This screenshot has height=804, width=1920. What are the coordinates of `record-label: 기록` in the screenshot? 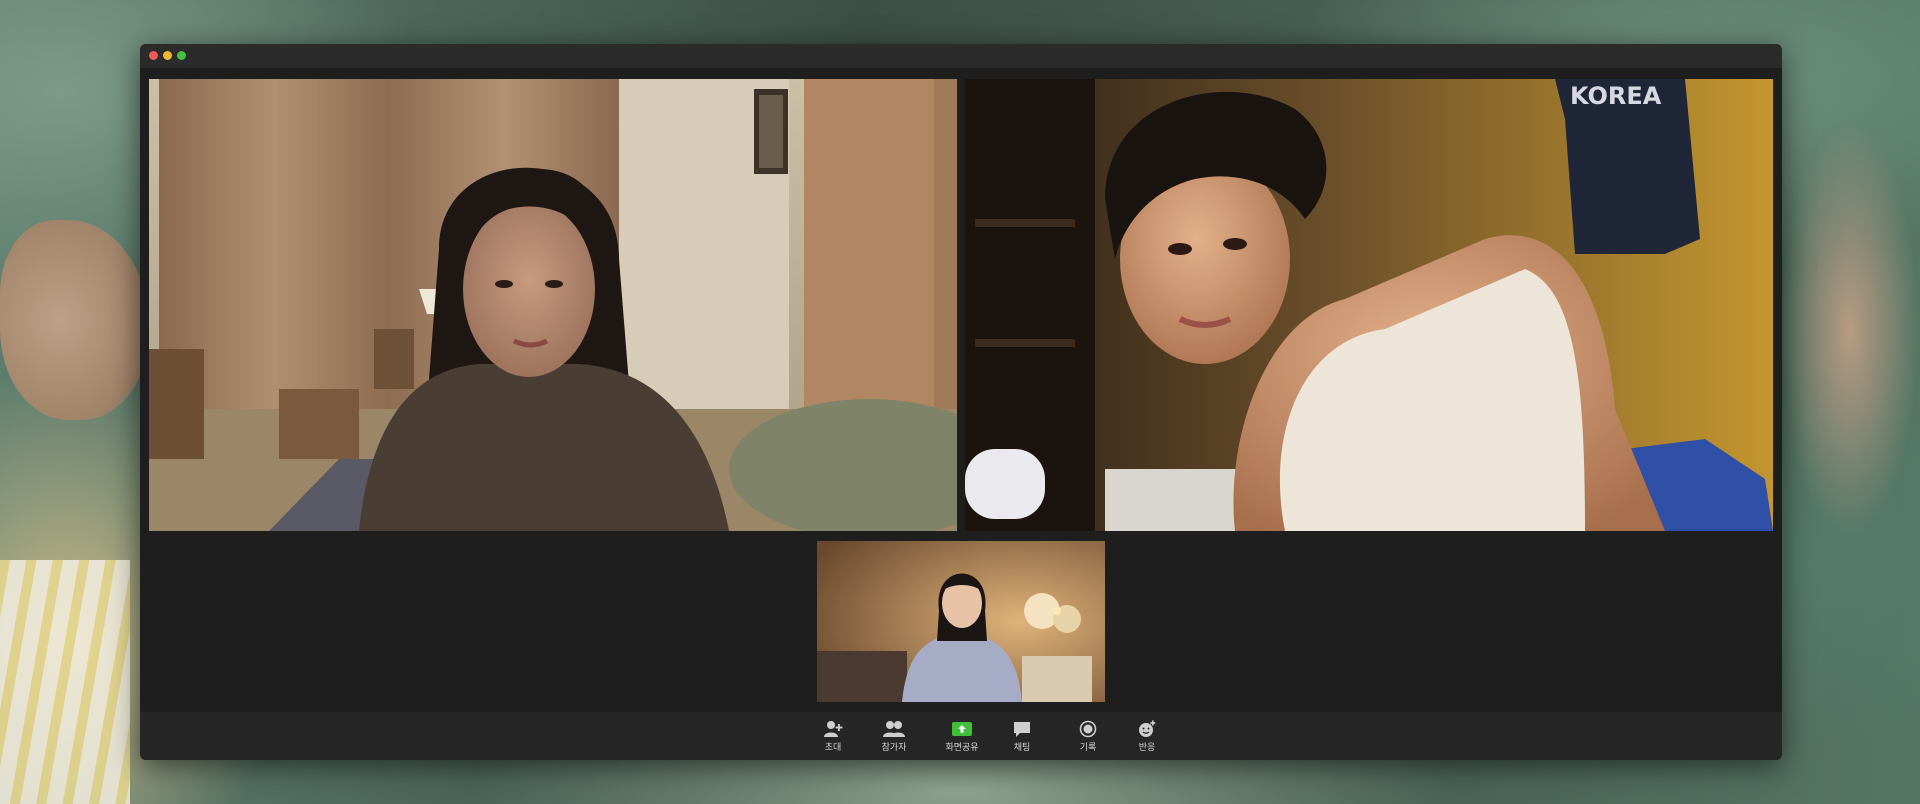 It's located at (1088, 748).